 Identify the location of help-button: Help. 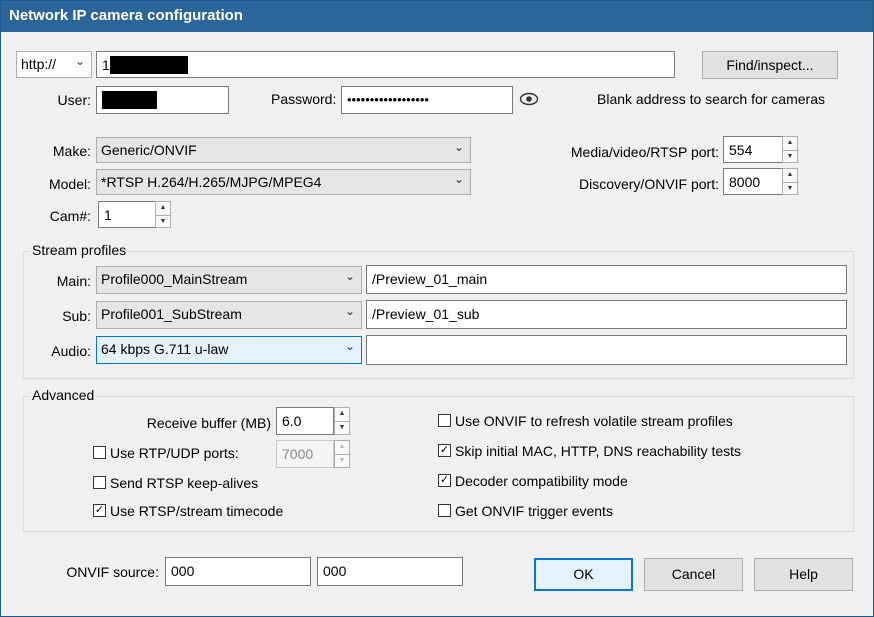
(803, 574).